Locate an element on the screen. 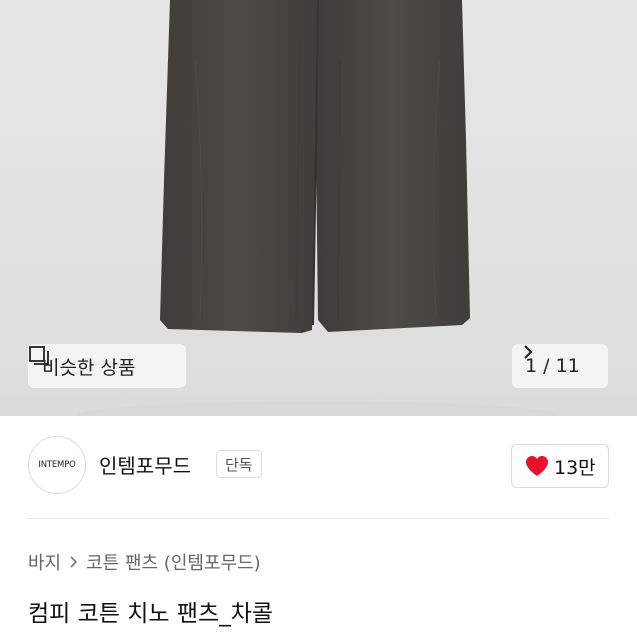 The width and height of the screenshot is (637, 637). brand-logo: INTEMPO is located at coordinates (57, 465).